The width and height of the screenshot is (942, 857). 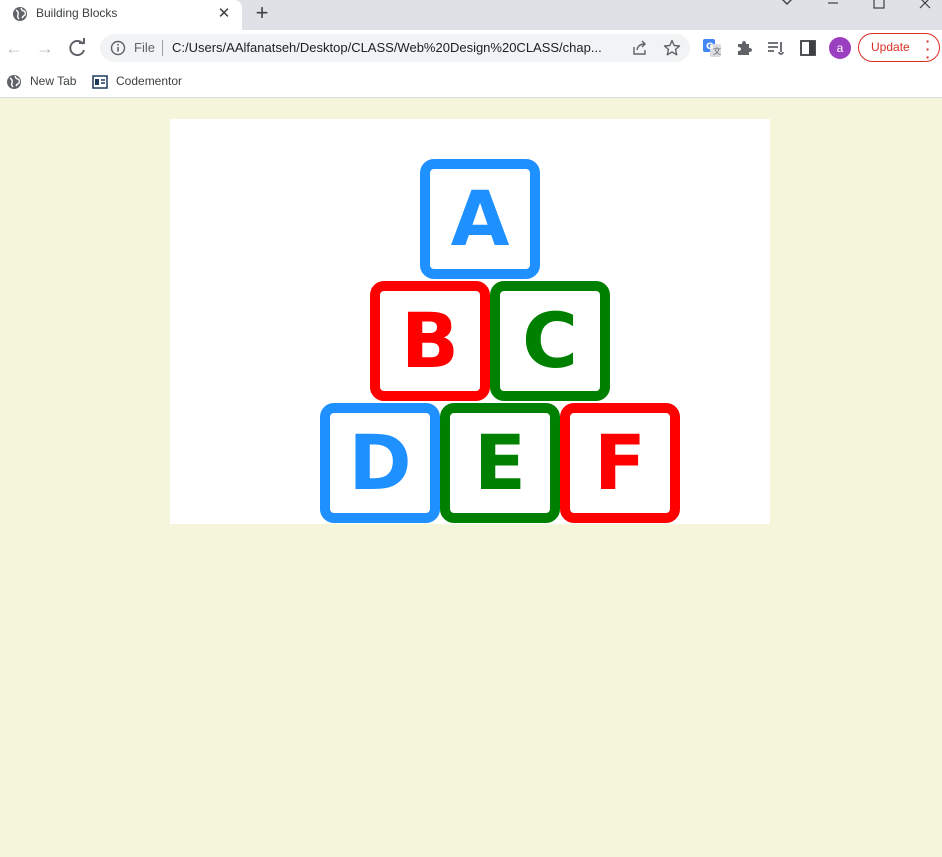 I want to click on block-c: C, so click(x=550, y=341).